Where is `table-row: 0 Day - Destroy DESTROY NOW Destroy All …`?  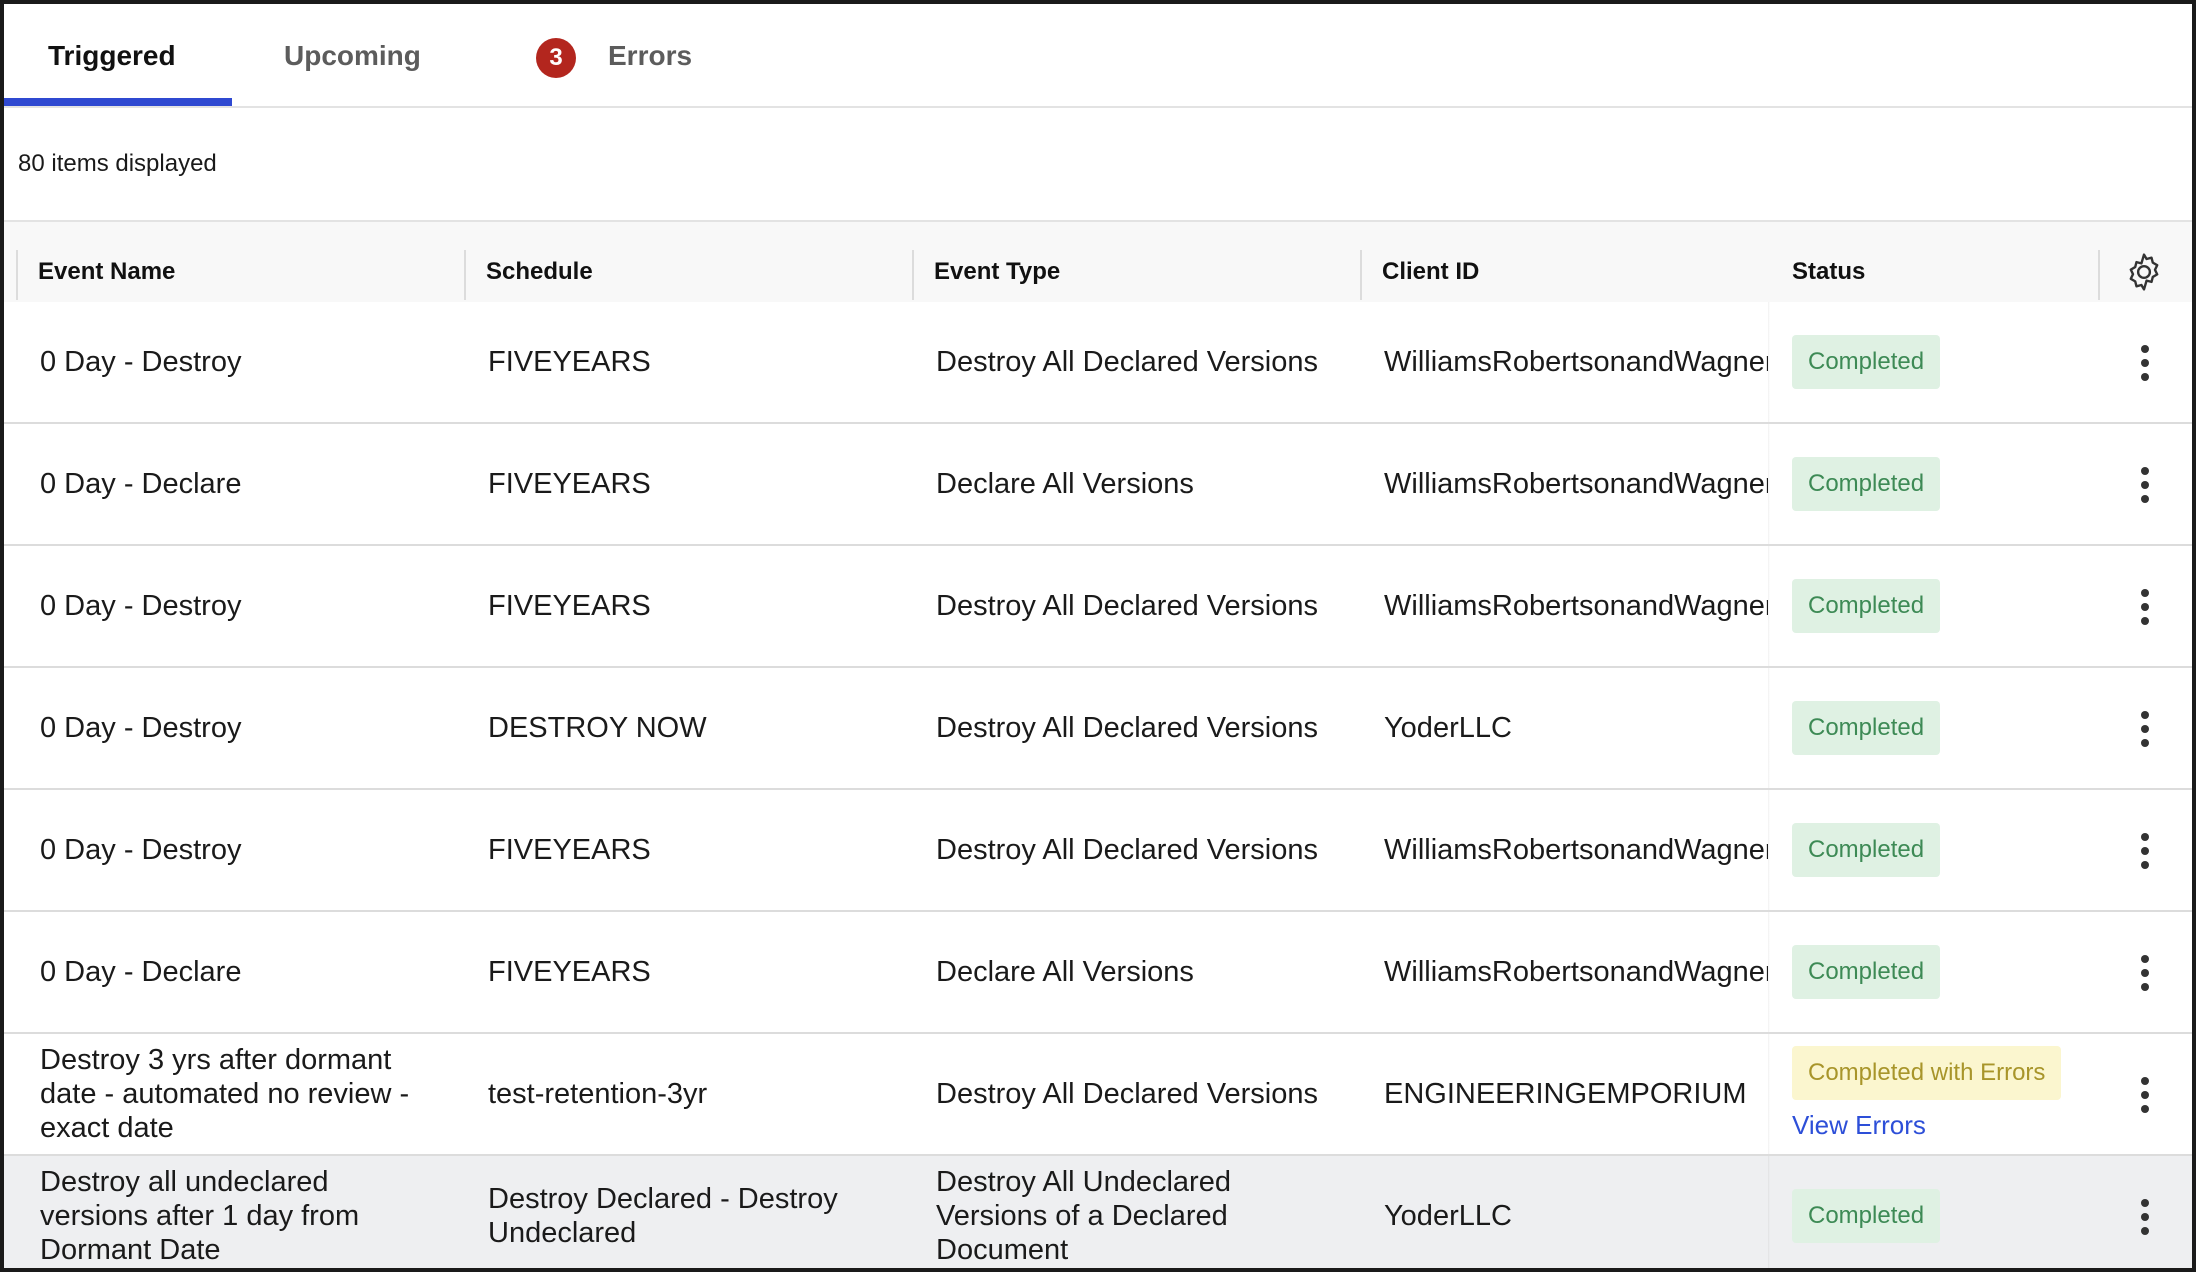
table-row: 0 Day - Destroy DESTROY NOW Destroy All … is located at coordinates (1098, 729).